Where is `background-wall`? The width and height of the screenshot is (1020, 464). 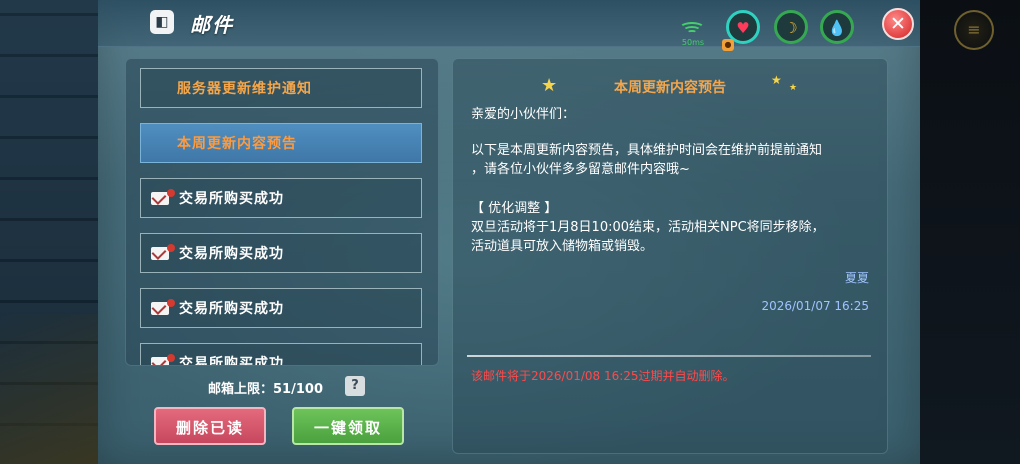 background-wall is located at coordinates (50, 232).